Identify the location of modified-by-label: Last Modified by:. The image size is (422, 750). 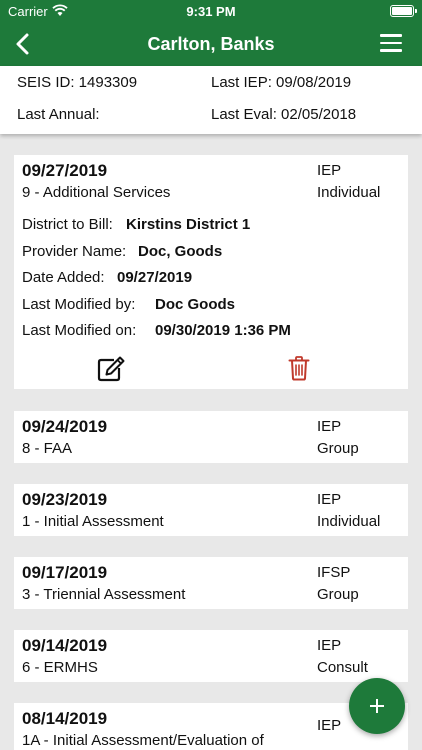
(79, 304).